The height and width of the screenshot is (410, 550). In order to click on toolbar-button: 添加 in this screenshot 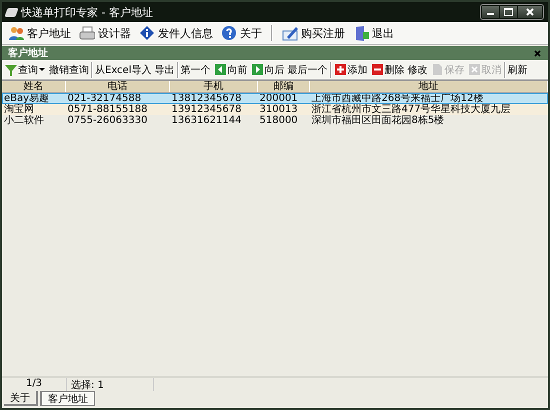, I will do `click(350, 70)`.